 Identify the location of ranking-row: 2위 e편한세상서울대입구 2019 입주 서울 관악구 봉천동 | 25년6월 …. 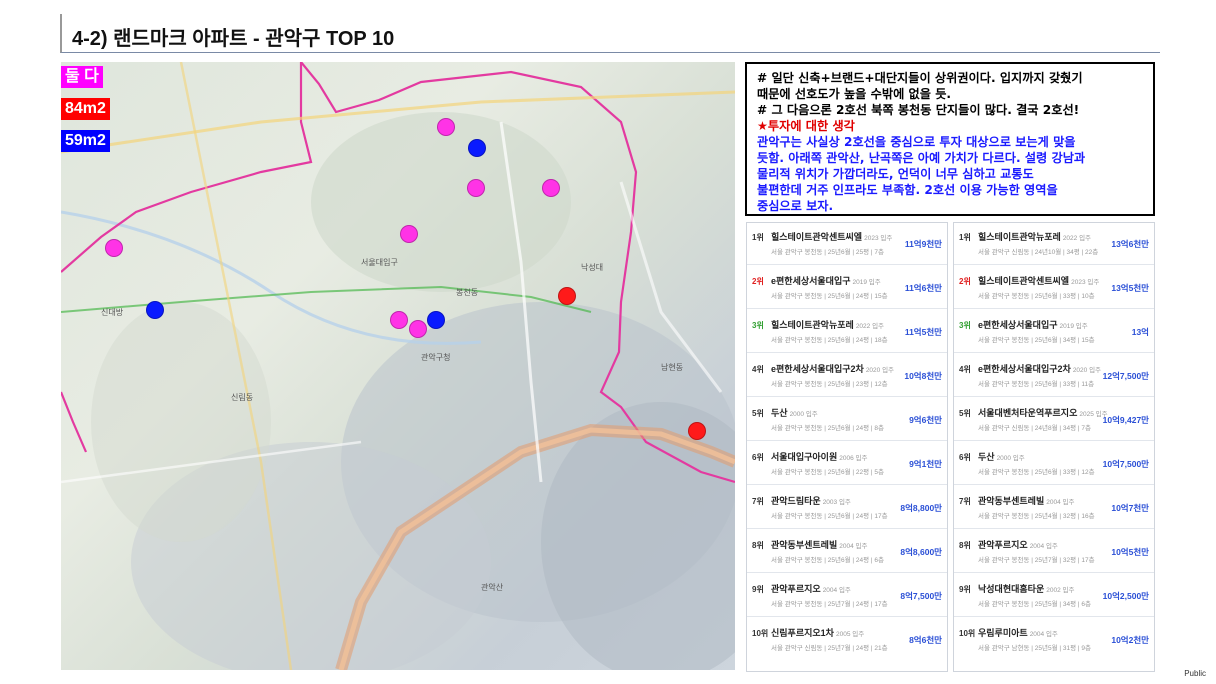
(847, 288).